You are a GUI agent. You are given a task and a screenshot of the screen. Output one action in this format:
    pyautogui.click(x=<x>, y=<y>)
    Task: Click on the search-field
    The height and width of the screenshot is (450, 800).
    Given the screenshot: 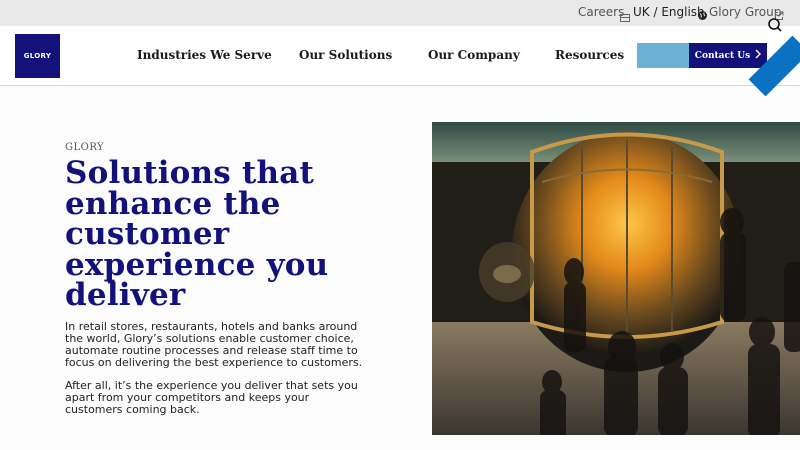 What is the action you would take?
    pyautogui.click(x=664, y=55)
    